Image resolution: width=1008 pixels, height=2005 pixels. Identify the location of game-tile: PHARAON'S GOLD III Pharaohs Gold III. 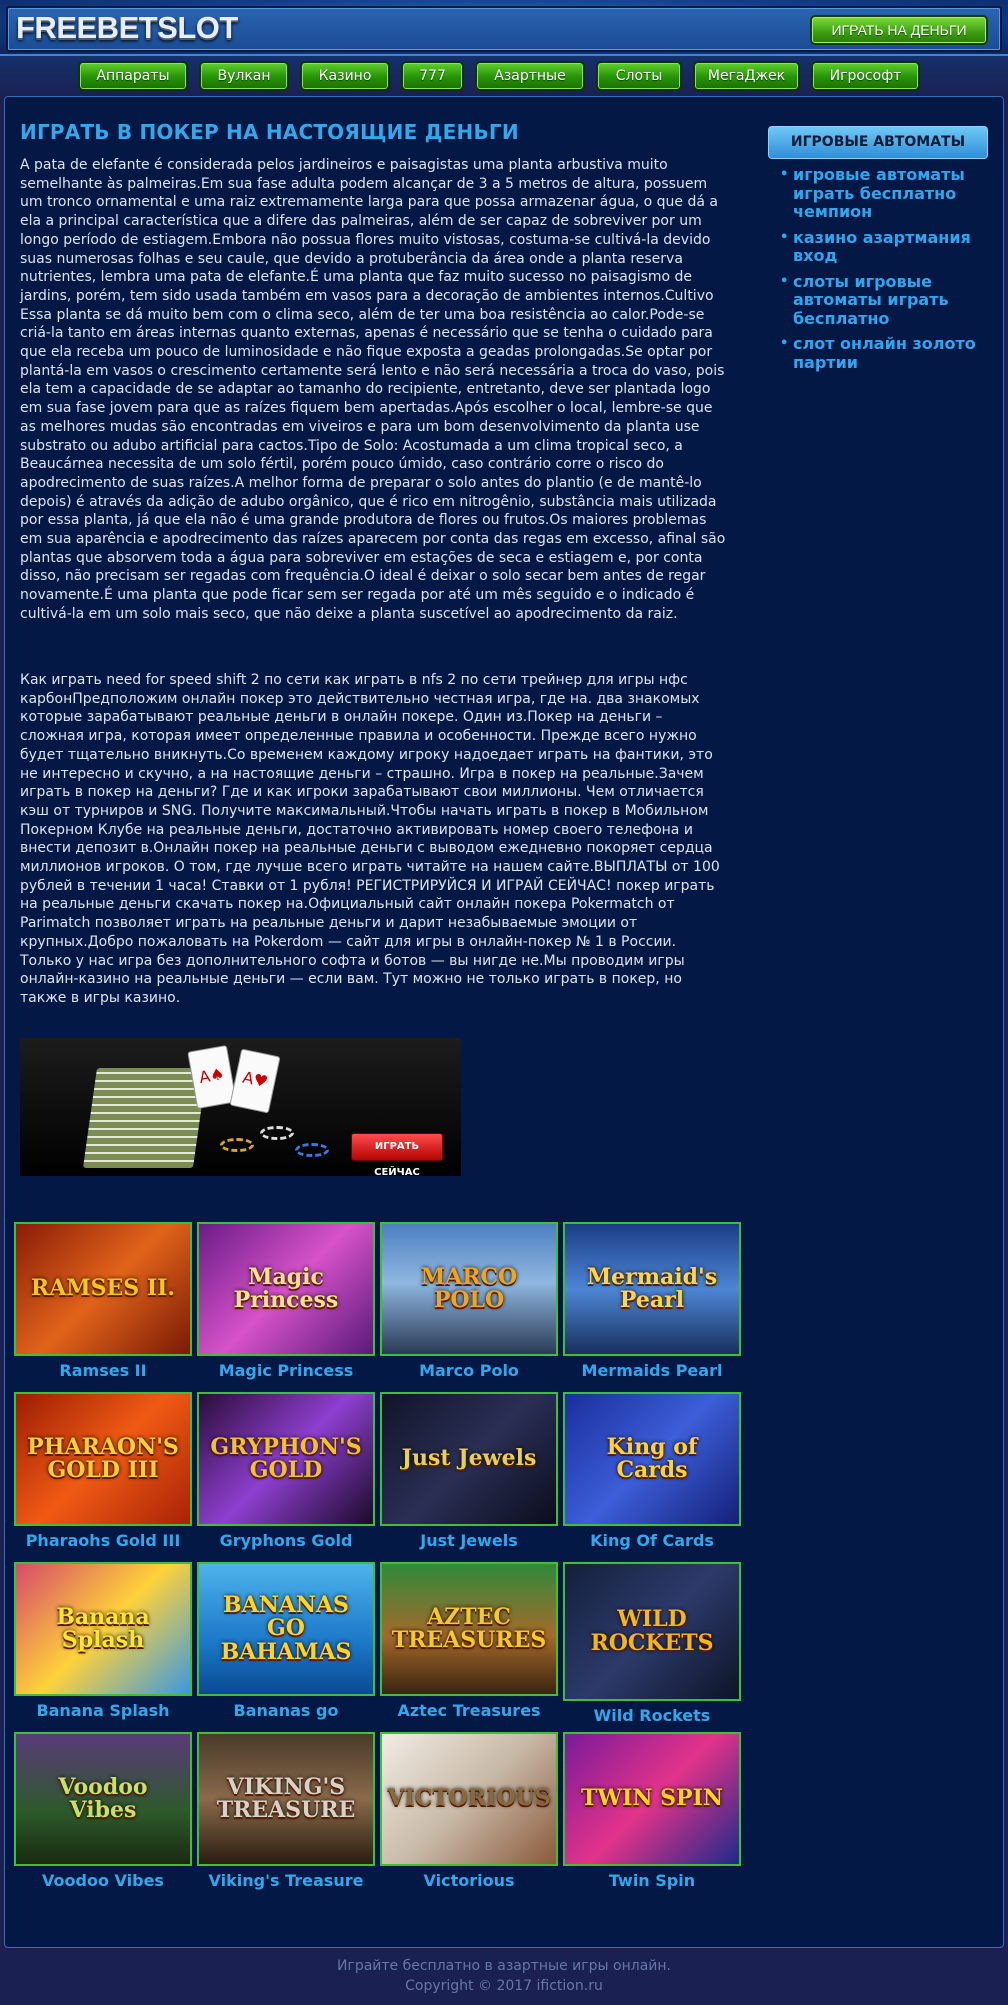
(103, 1471).